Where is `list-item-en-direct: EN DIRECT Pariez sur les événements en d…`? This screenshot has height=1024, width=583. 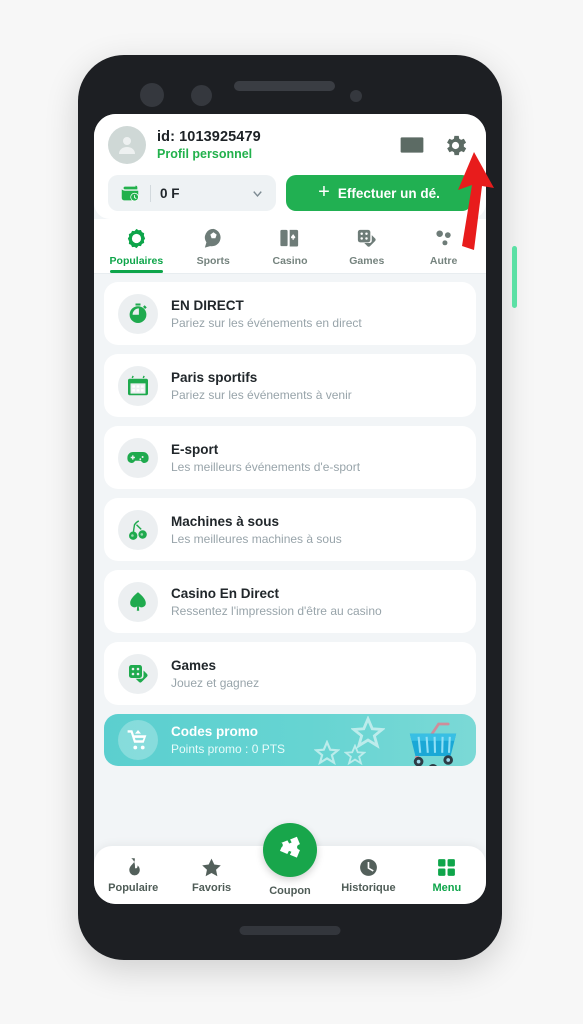 list-item-en-direct: EN DIRECT Pariez sur les événements en d… is located at coordinates (290, 313).